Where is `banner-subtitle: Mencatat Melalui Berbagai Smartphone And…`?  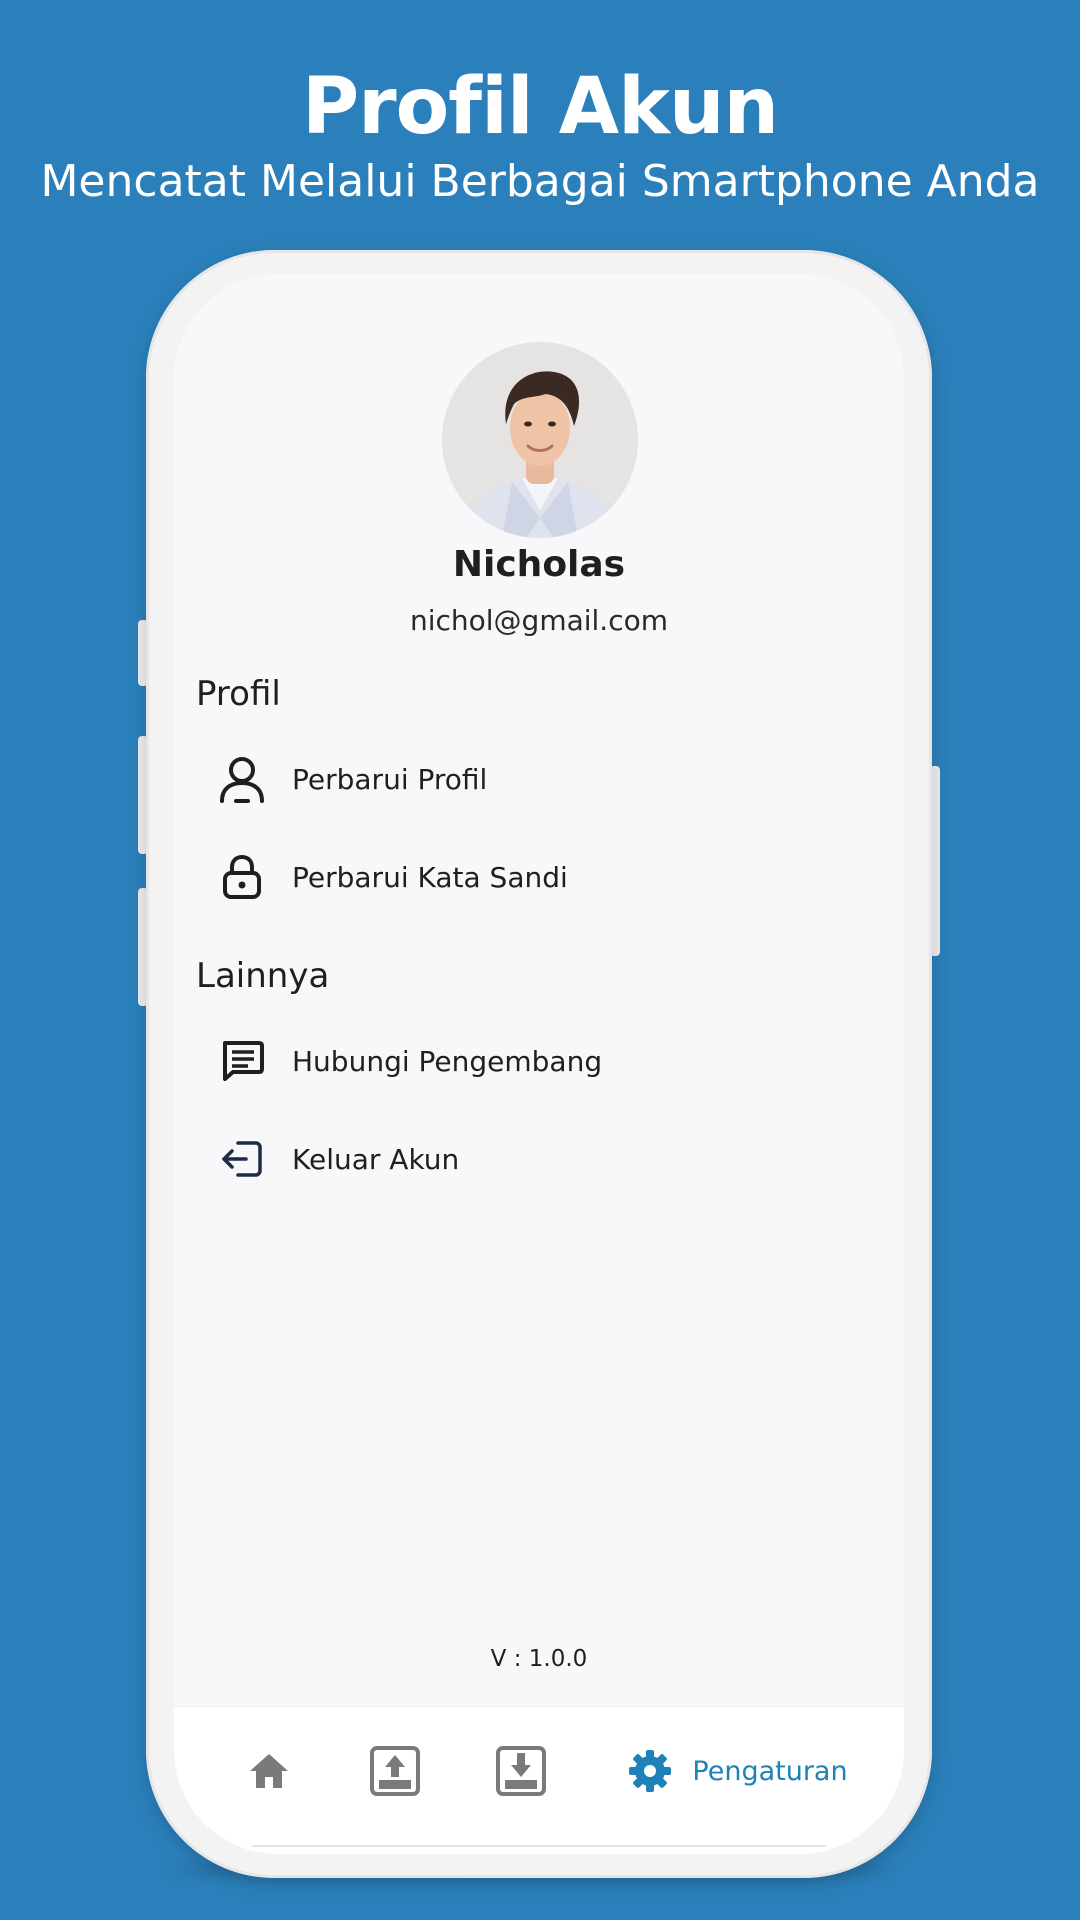 banner-subtitle: Mencatat Melalui Berbagai Smartphone And… is located at coordinates (540, 181).